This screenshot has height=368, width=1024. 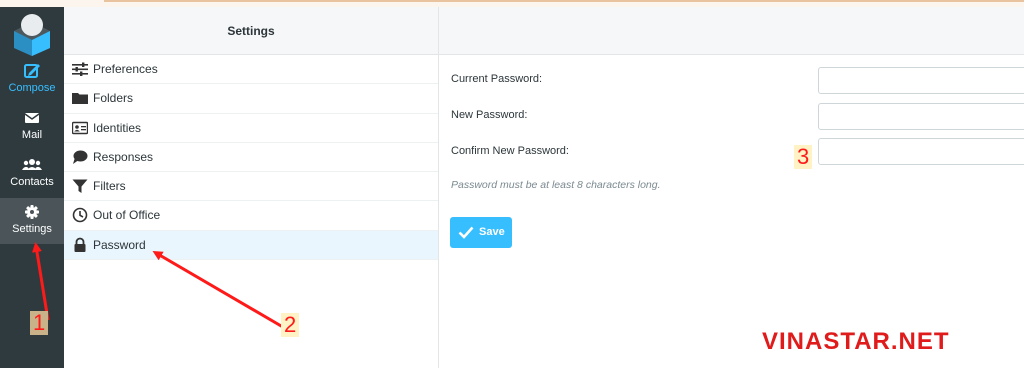 I want to click on checkmark-icon, so click(x=466, y=232).